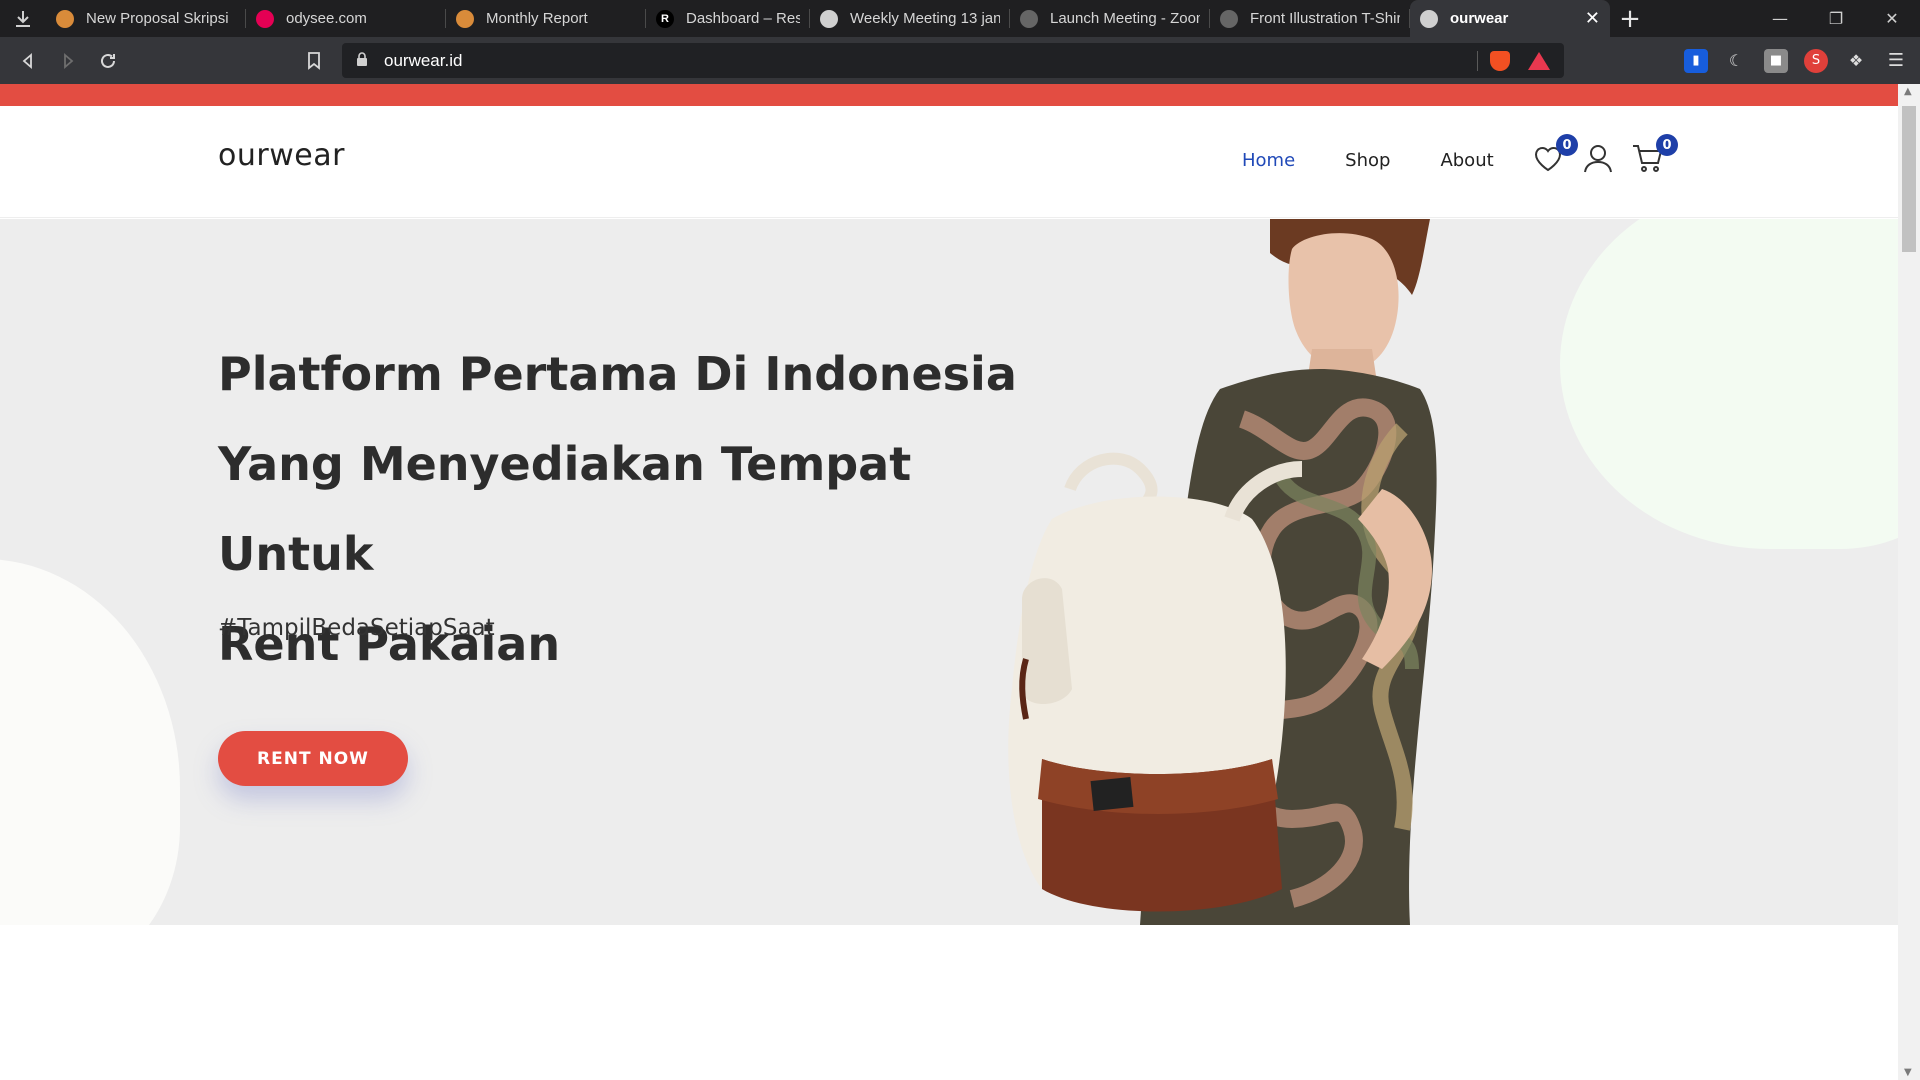 The width and height of the screenshot is (1920, 1080). Describe the element at coordinates (1268, 160) in the screenshot. I see `nav-home: Home` at that location.